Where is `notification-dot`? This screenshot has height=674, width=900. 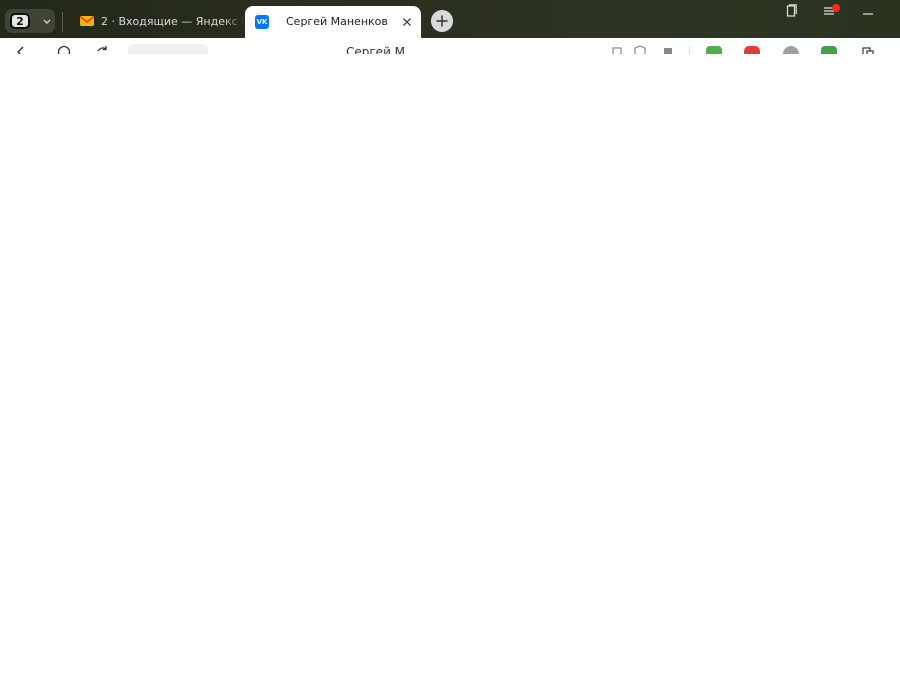 notification-dot is located at coordinates (836, 8).